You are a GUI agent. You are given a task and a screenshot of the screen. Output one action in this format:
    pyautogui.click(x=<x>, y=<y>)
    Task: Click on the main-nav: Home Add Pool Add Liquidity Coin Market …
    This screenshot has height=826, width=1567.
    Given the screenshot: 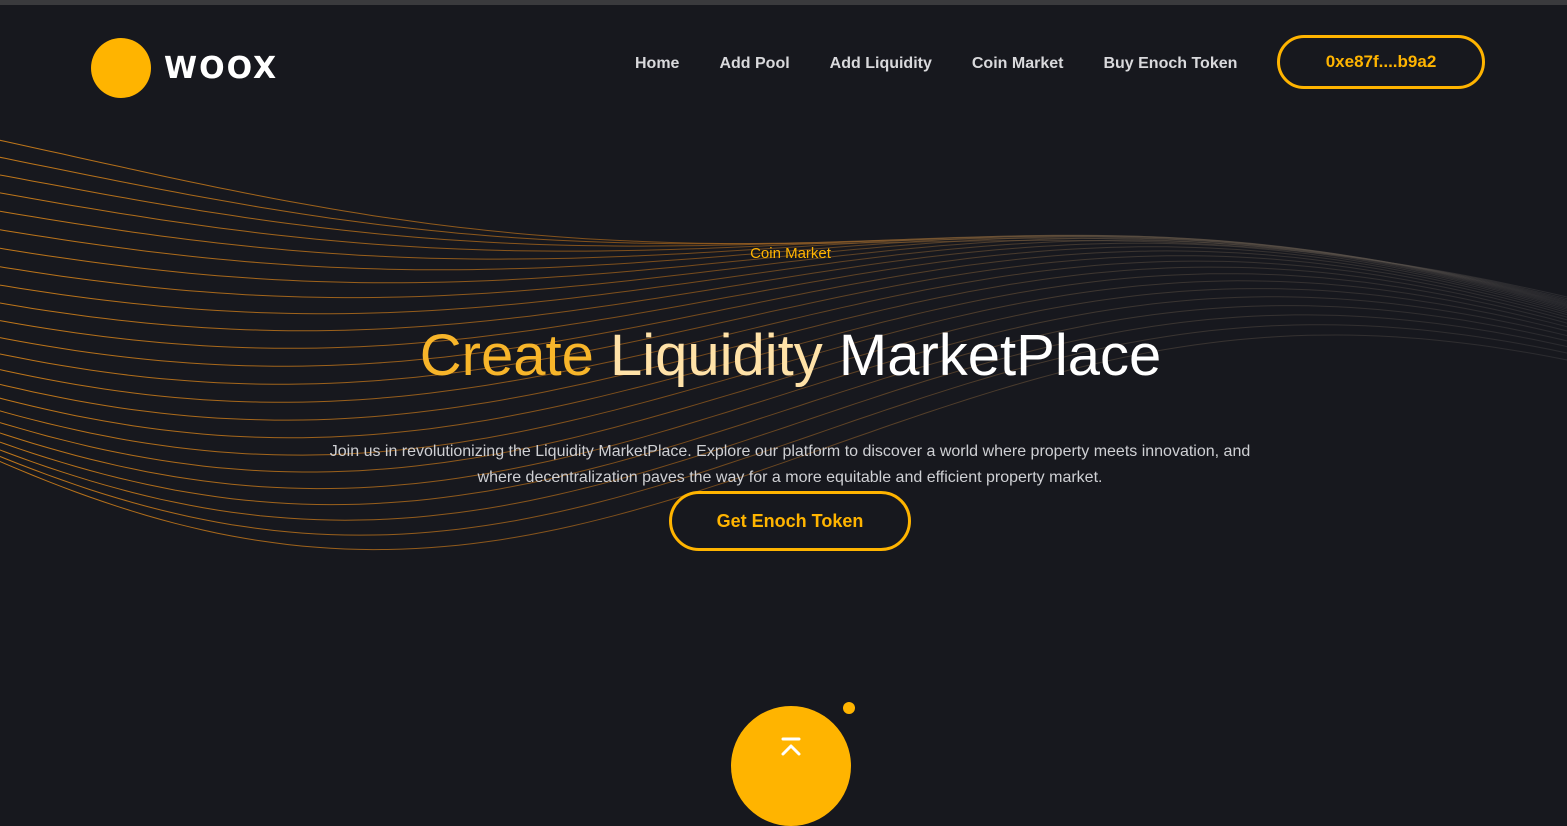 What is the action you would take?
    pyautogui.click(x=936, y=64)
    